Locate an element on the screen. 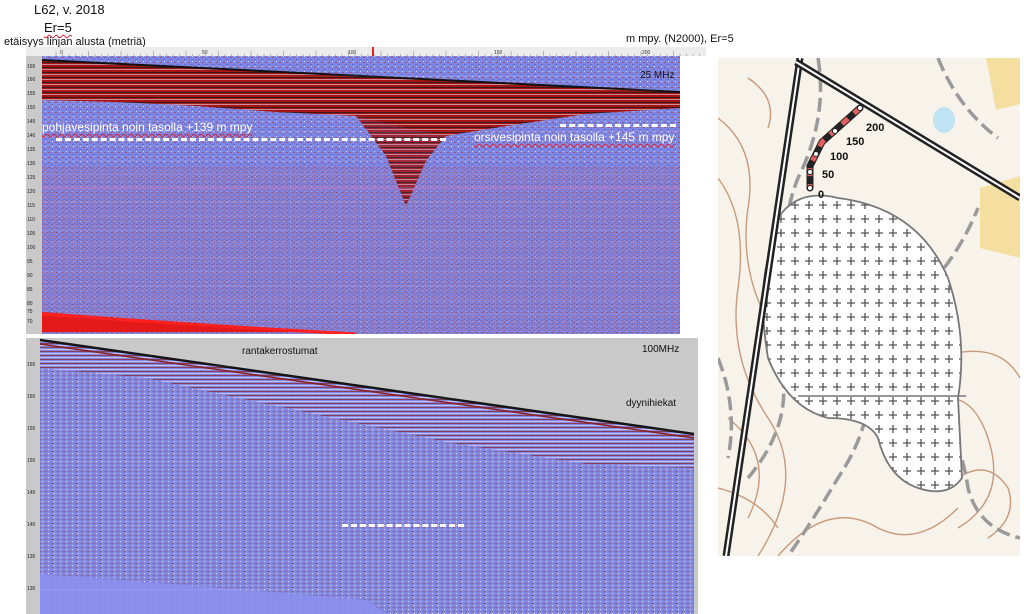  groundwater-level-line is located at coordinates (251, 139).